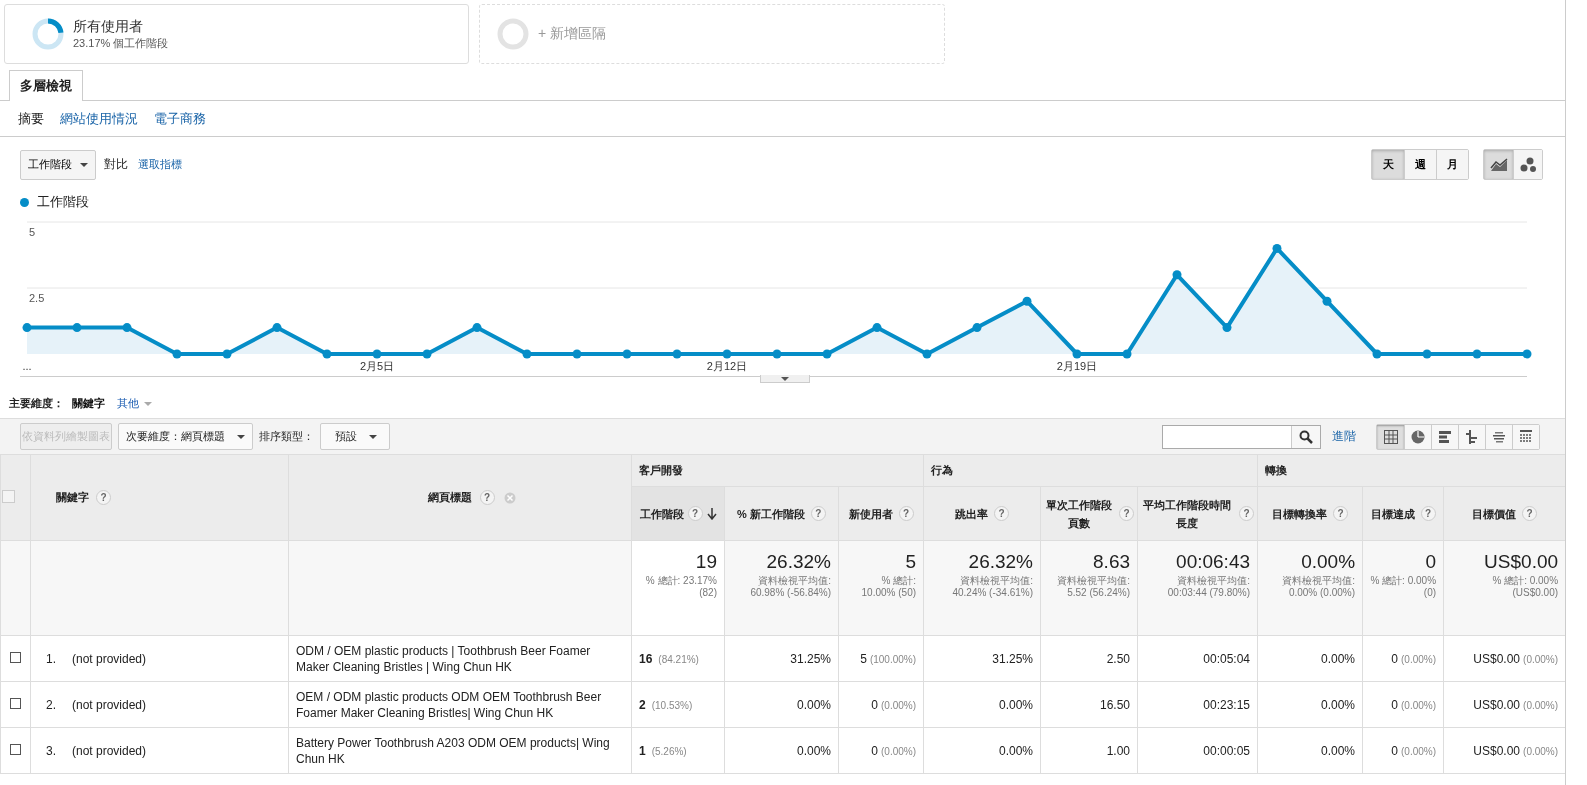  Describe the element at coordinates (711, 513) in the screenshot. I see `sort-arrow-icon` at that location.